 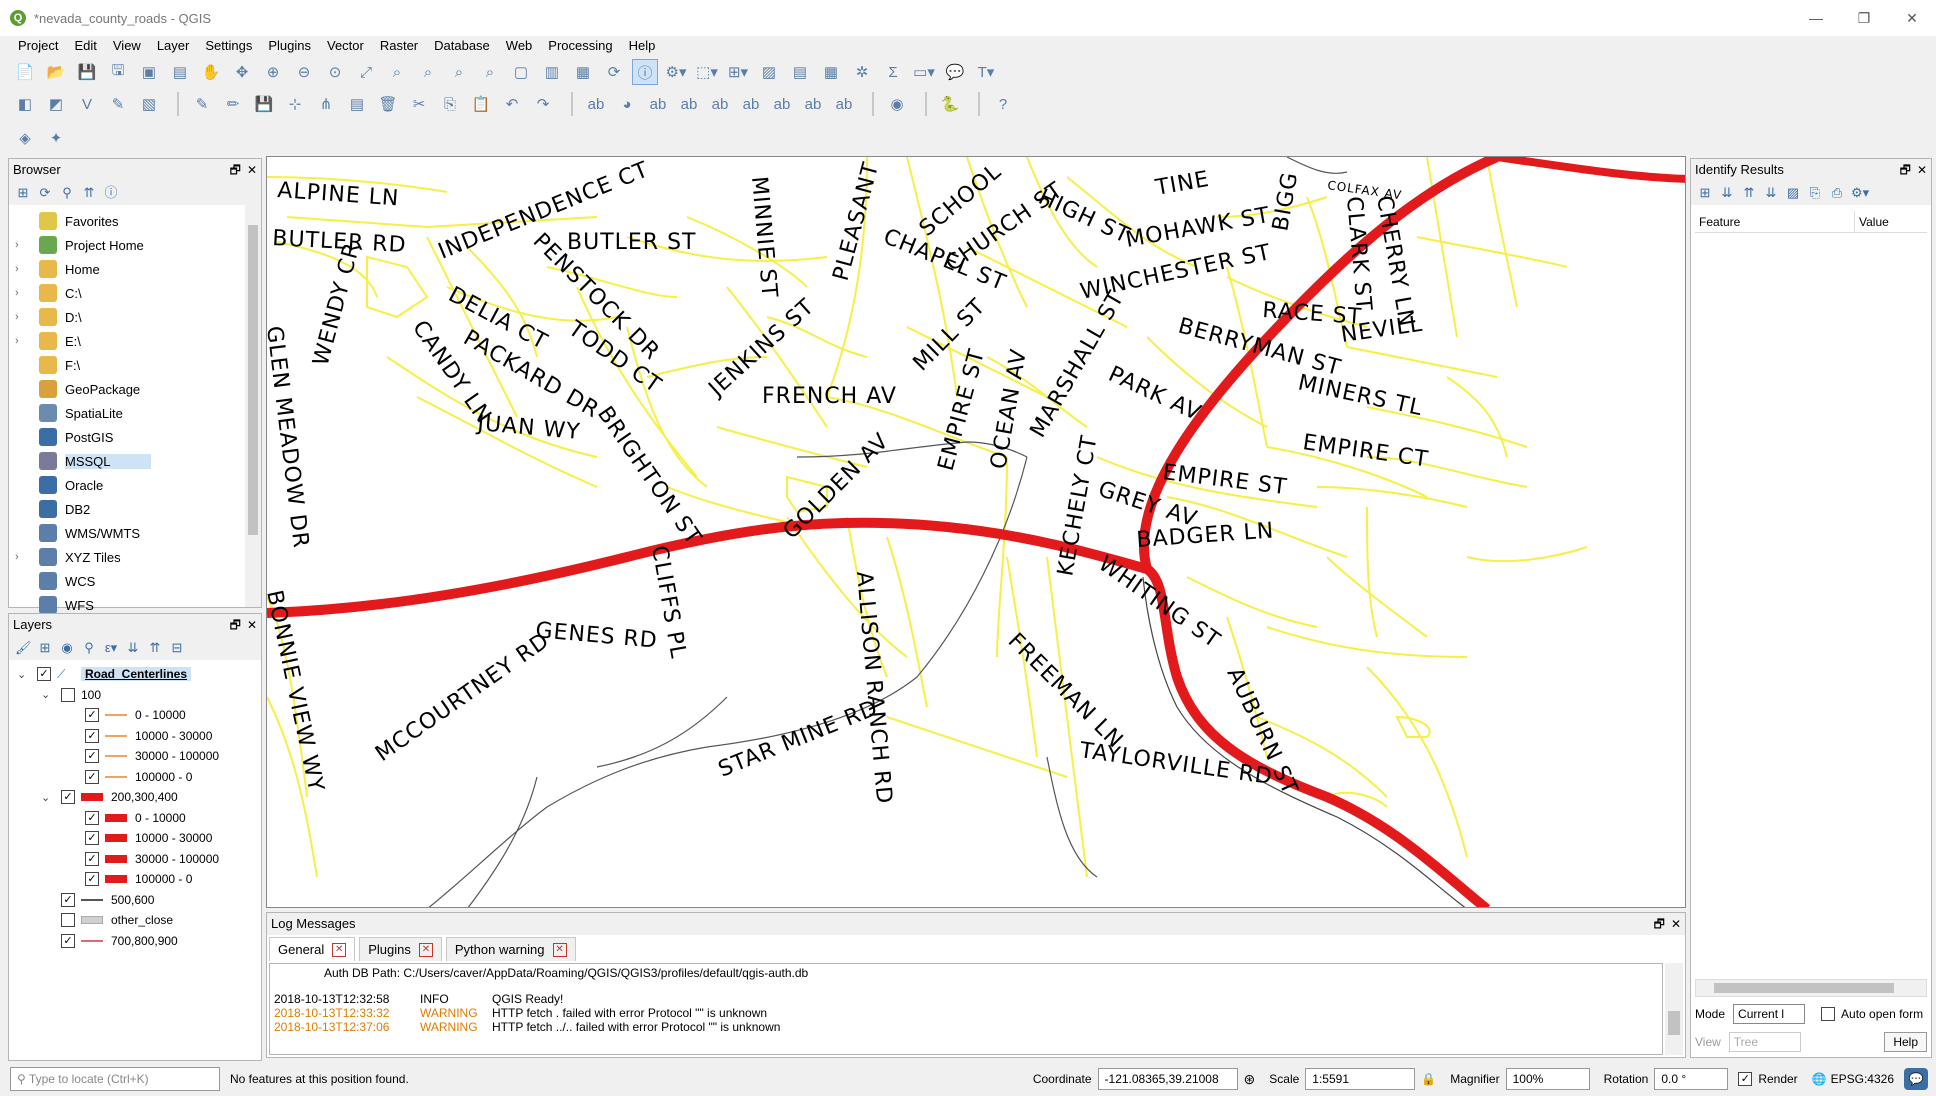 I want to click on statistics-icon: ▦, so click(x=831, y=72).